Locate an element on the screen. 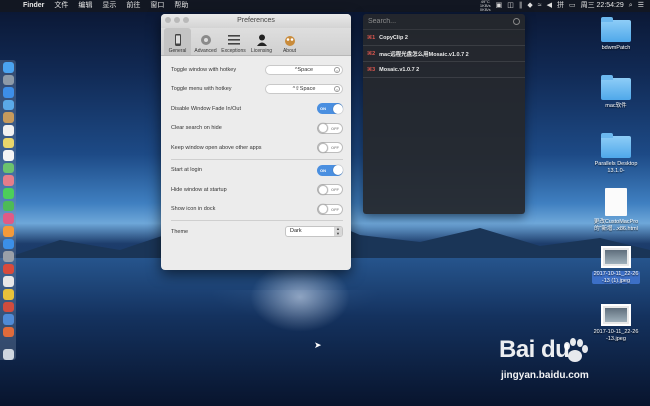  dock-messages-icon is located at coordinates (8, 193).